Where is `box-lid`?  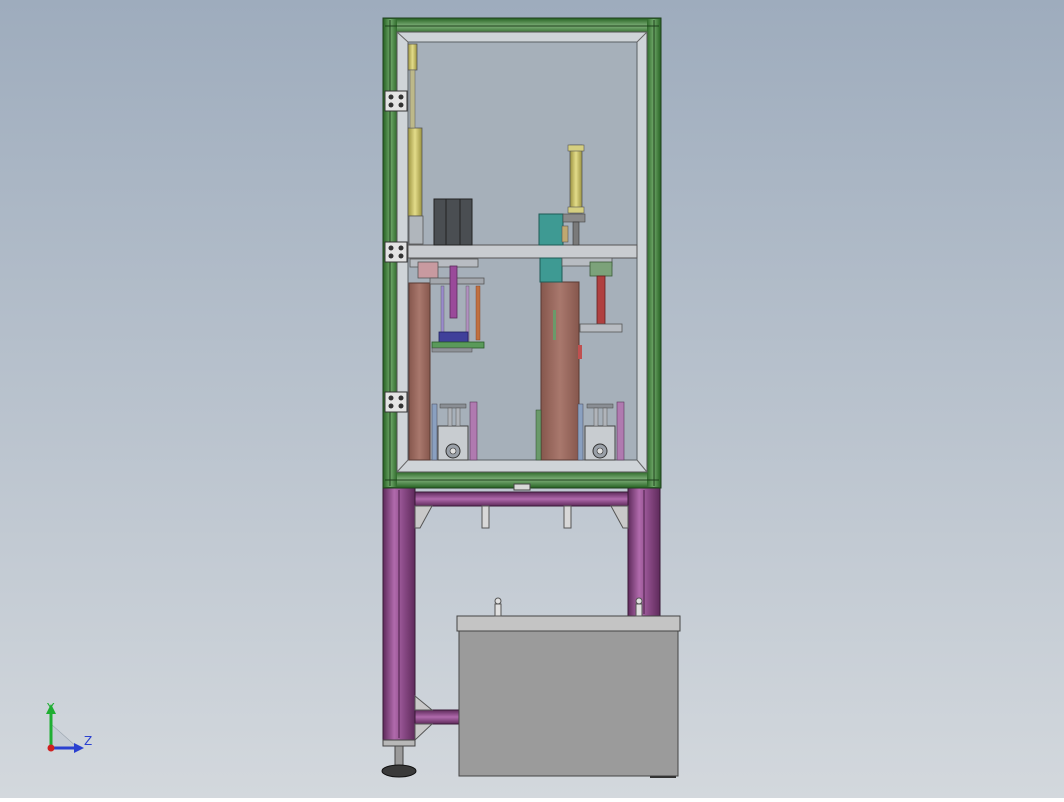
box-lid is located at coordinates (568, 623).